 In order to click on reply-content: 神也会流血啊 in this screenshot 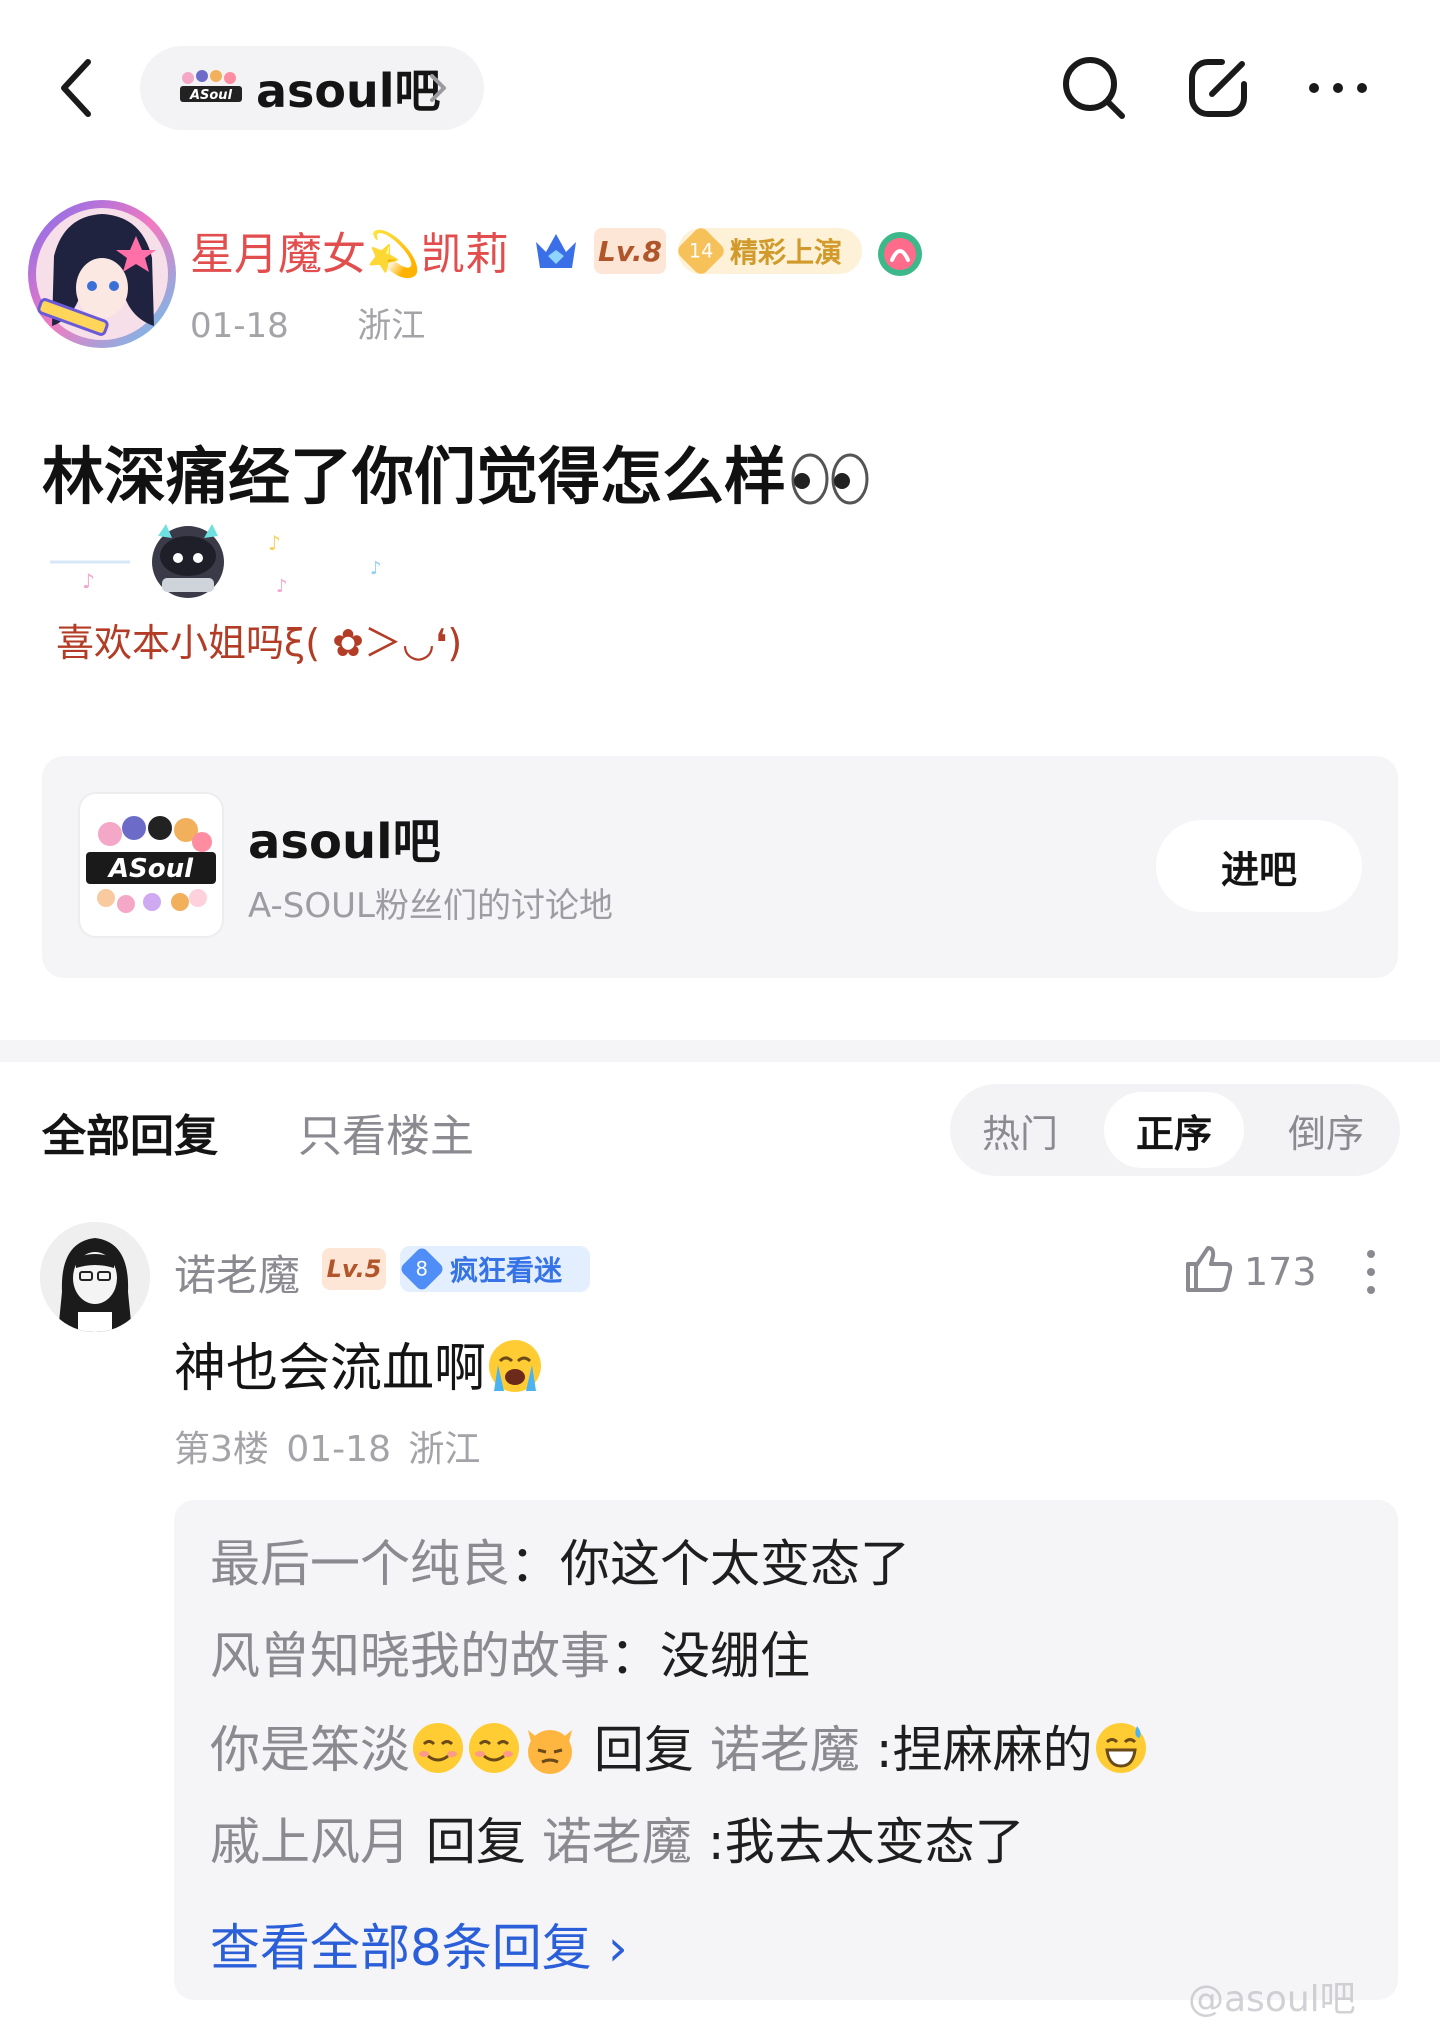, I will do `click(359, 1363)`.